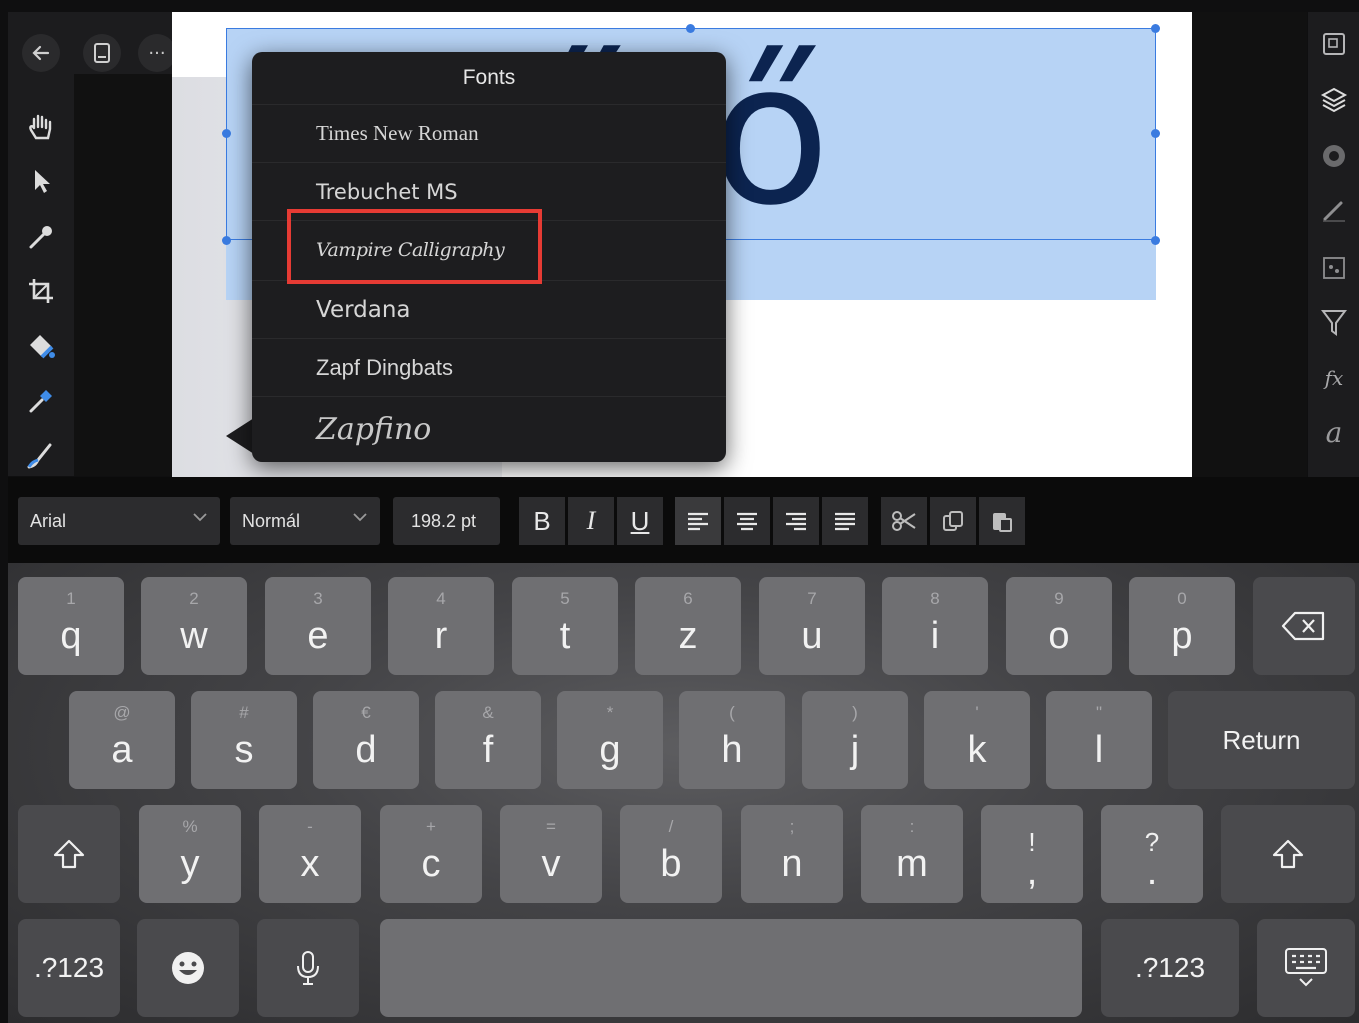 The image size is (1359, 1023). What do you see at coordinates (441, 598) in the screenshot?
I see `key-alt: 4` at bounding box center [441, 598].